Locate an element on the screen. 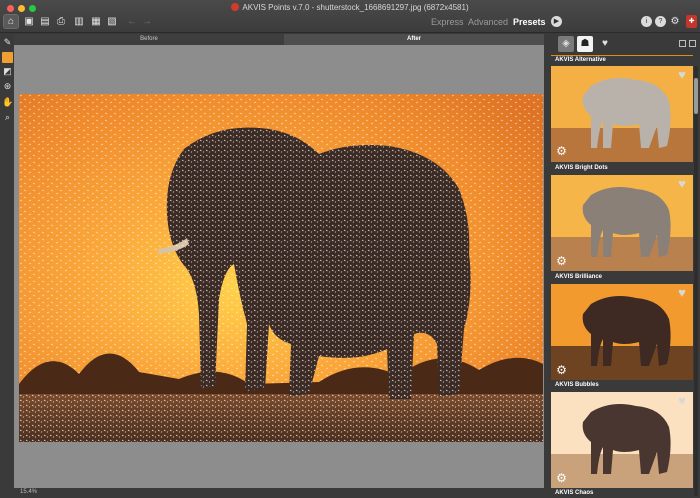 The height and width of the screenshot is (498, 700). view-tabs: Before After is located at coordinates (279, 39).